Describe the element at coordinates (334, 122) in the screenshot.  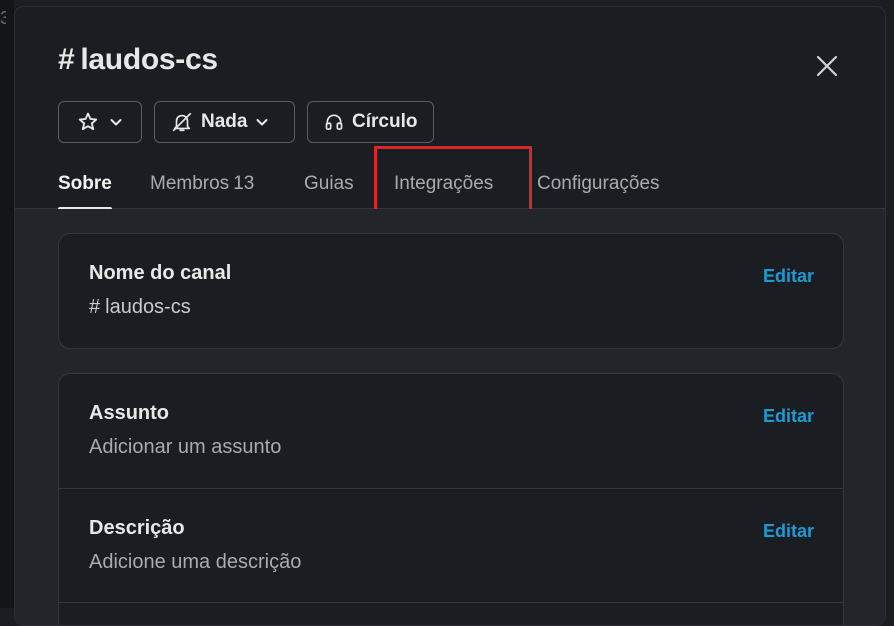
I see `headphones-icon` at that location.